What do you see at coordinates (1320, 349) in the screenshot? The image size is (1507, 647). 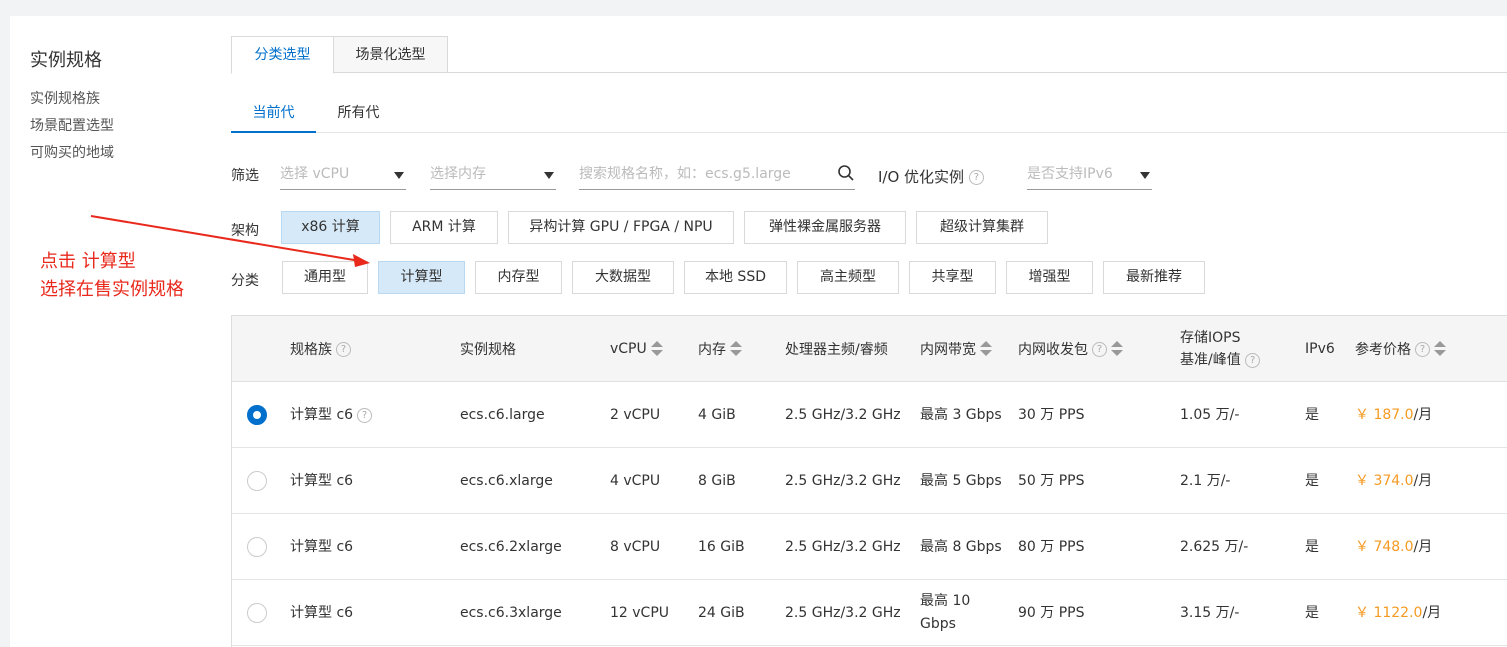 I see `th-ipv6-label: IPv6` at bounding box center [1320, 349].